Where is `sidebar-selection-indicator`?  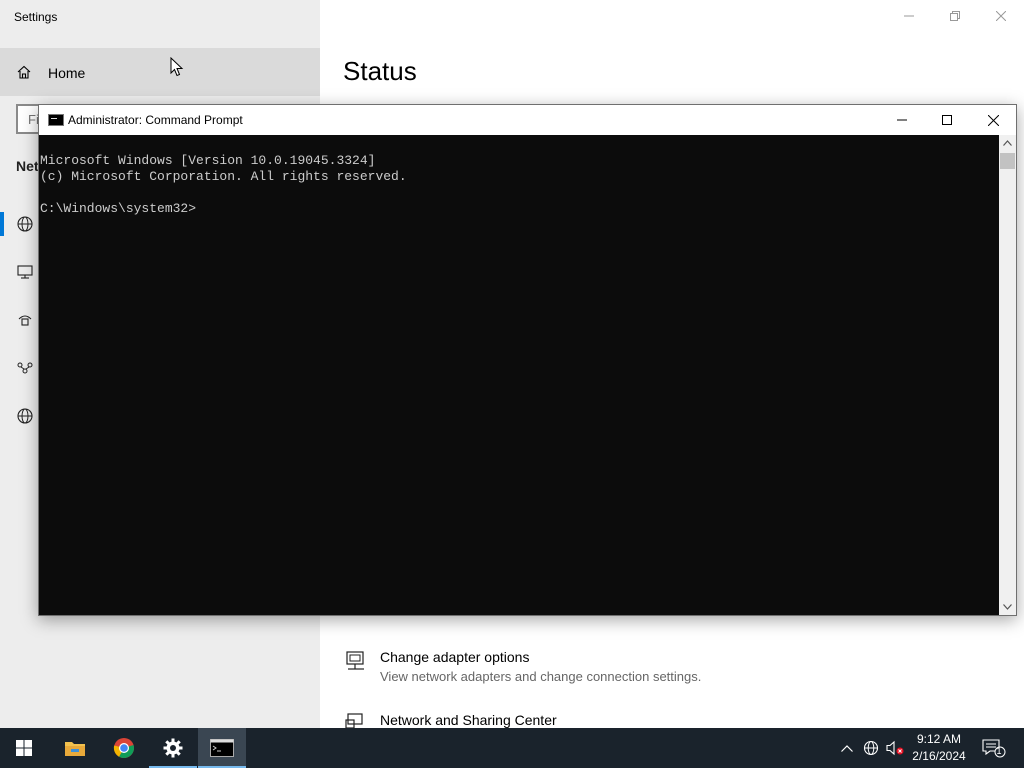
sidebar-selection-indicator is located at coordinates (2, 224).